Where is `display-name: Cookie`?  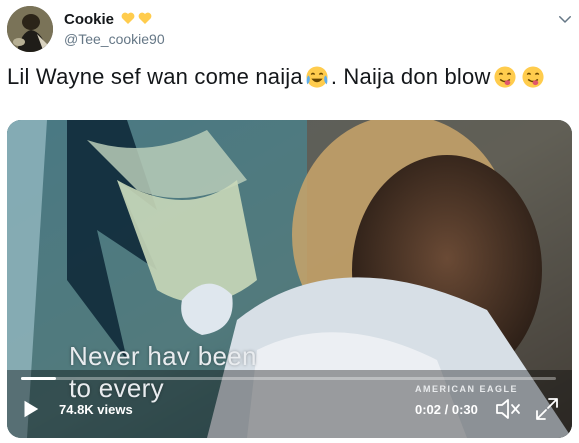
display-name: Cookie is located at coordinates (108, 19).